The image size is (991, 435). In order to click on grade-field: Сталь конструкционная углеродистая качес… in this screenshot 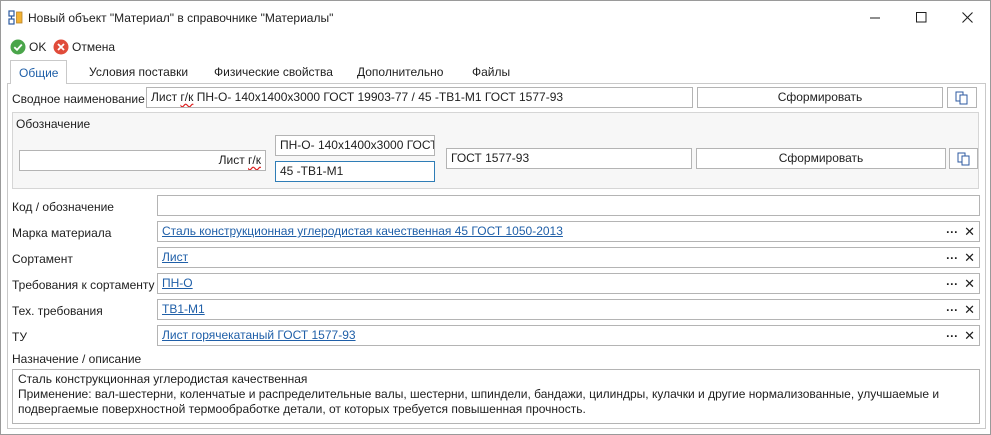, I will do `click(568, 231)`.